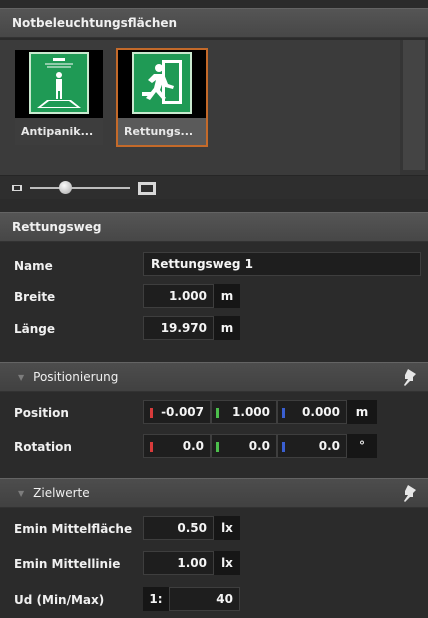  What do you see at coordinates (177, 446) in the screenshot?
I see `rotation-x-input: 0.0` at bounding box center [177, 446].